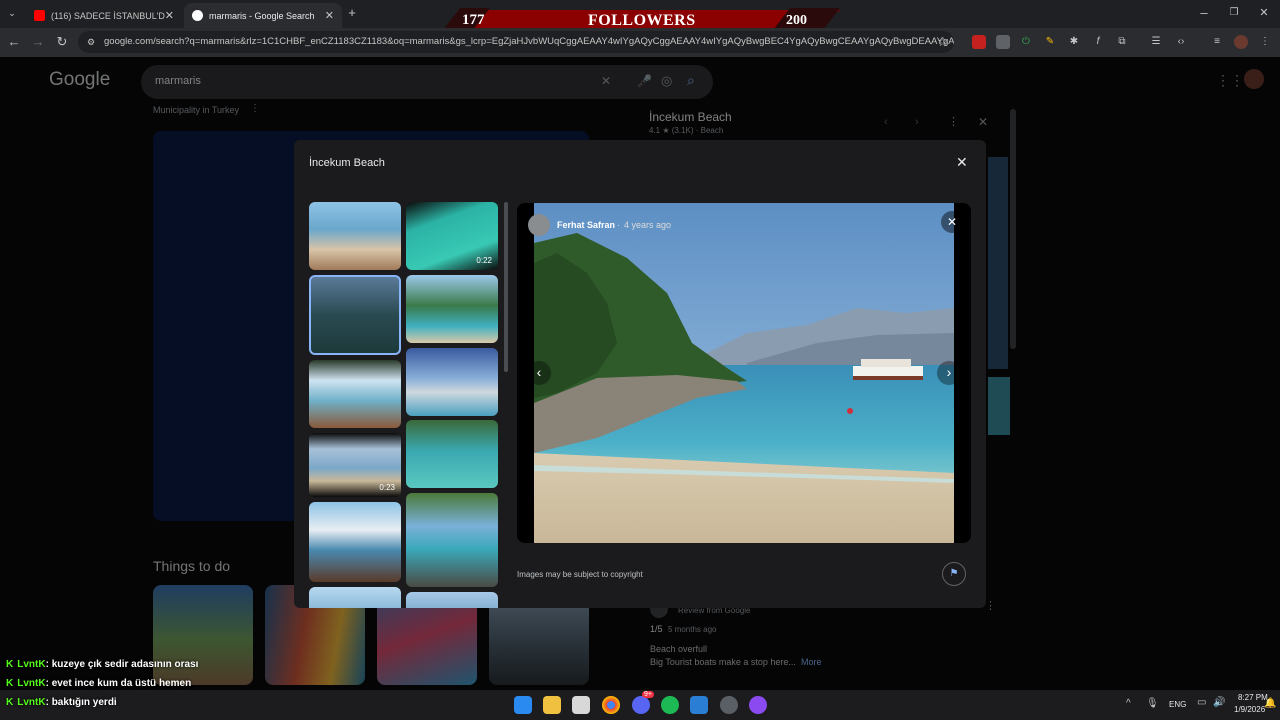  Describe the element at coordinates (539, 225) in the screenshot. I see `author-avatar` at that location.